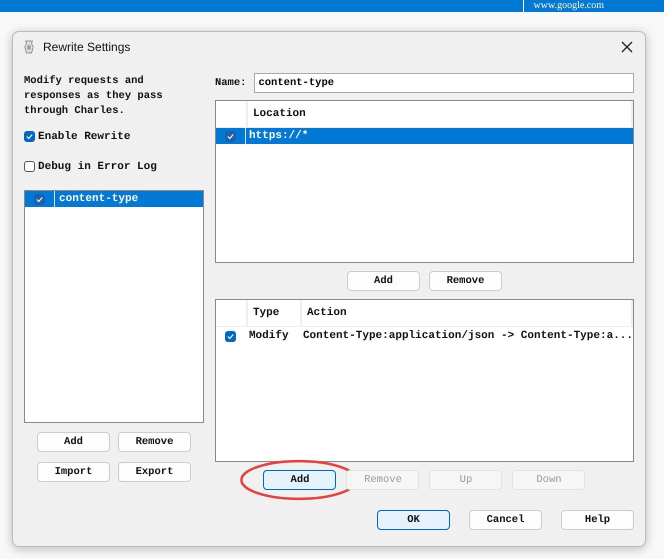 Image resolution: width=664 pixels, height=559 pixels. I want to click on button: Cancel, so click(505, 520).